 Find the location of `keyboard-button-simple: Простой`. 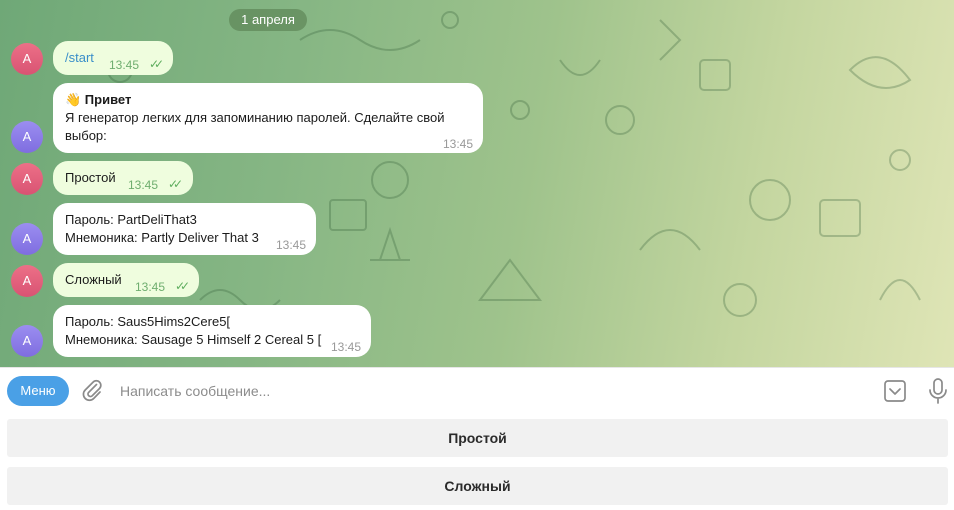

keyboard-button-simple: Простой is located at coordinates (477, 438).